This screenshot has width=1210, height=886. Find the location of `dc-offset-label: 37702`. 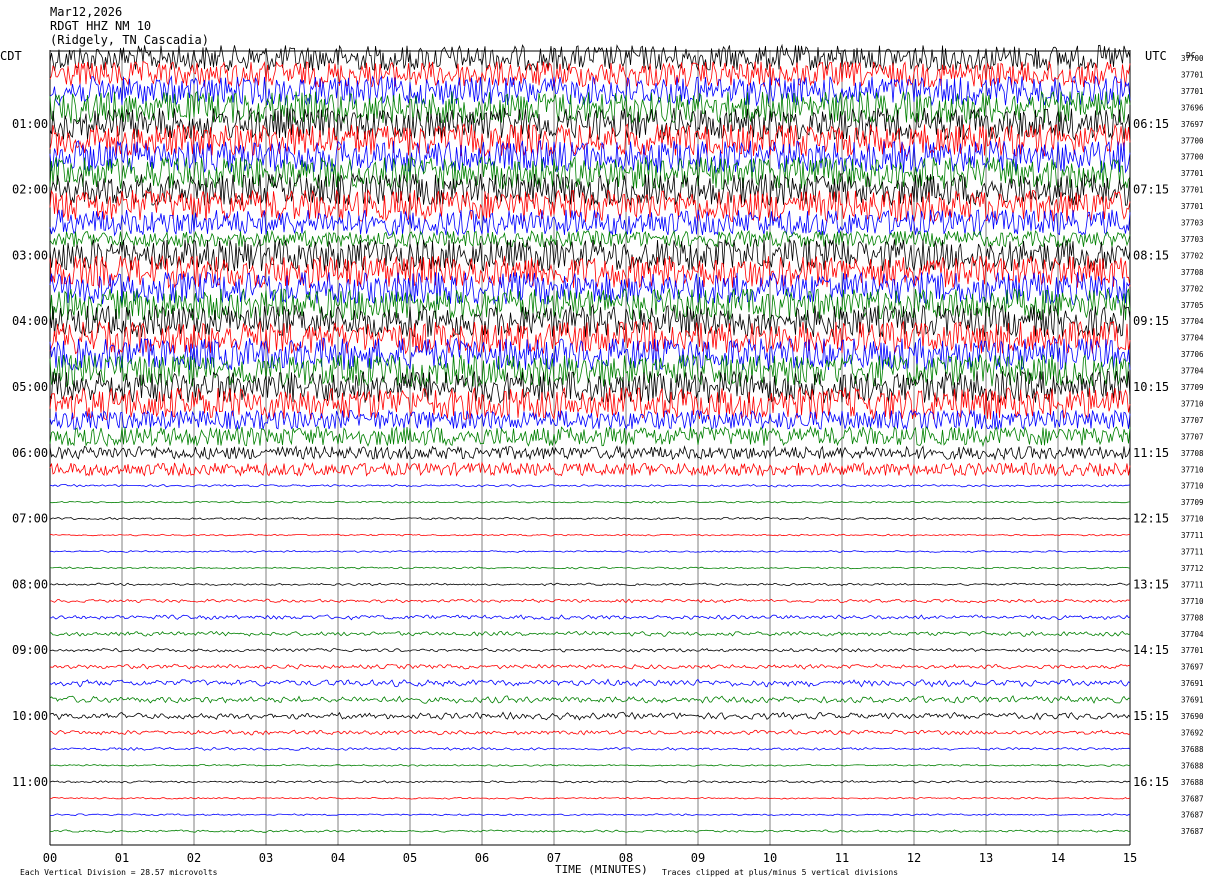

dc-offset-label: 37702 is located at coordinates (1192, 288).